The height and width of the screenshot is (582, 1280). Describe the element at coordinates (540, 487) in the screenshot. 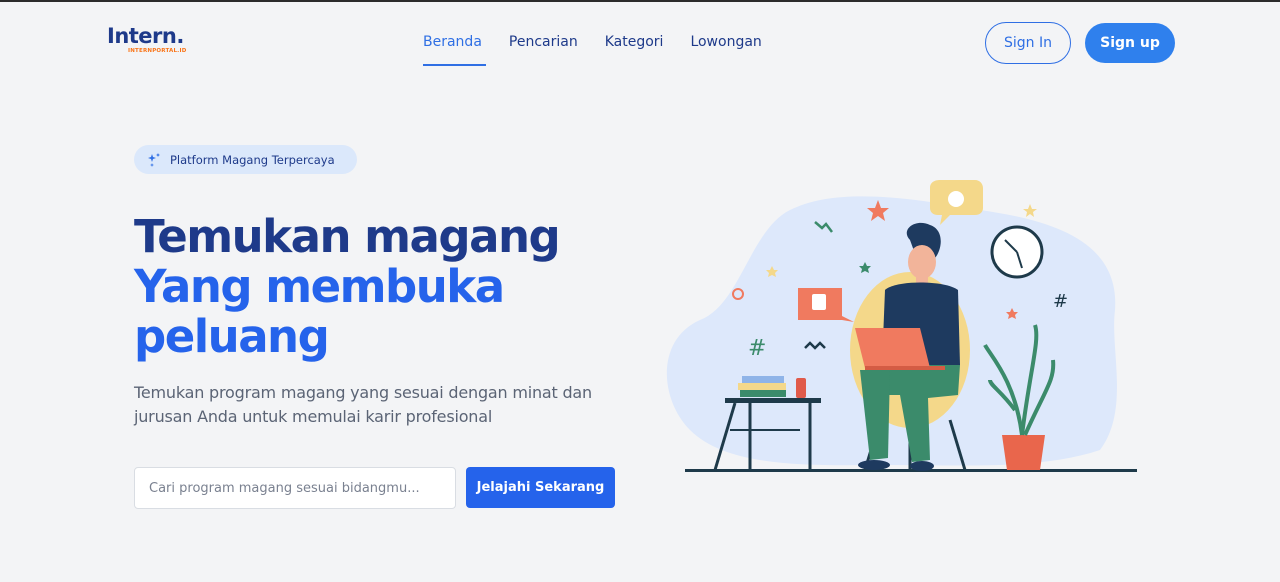

I see `explore-button: Jelajahi Sekarang` at that location.